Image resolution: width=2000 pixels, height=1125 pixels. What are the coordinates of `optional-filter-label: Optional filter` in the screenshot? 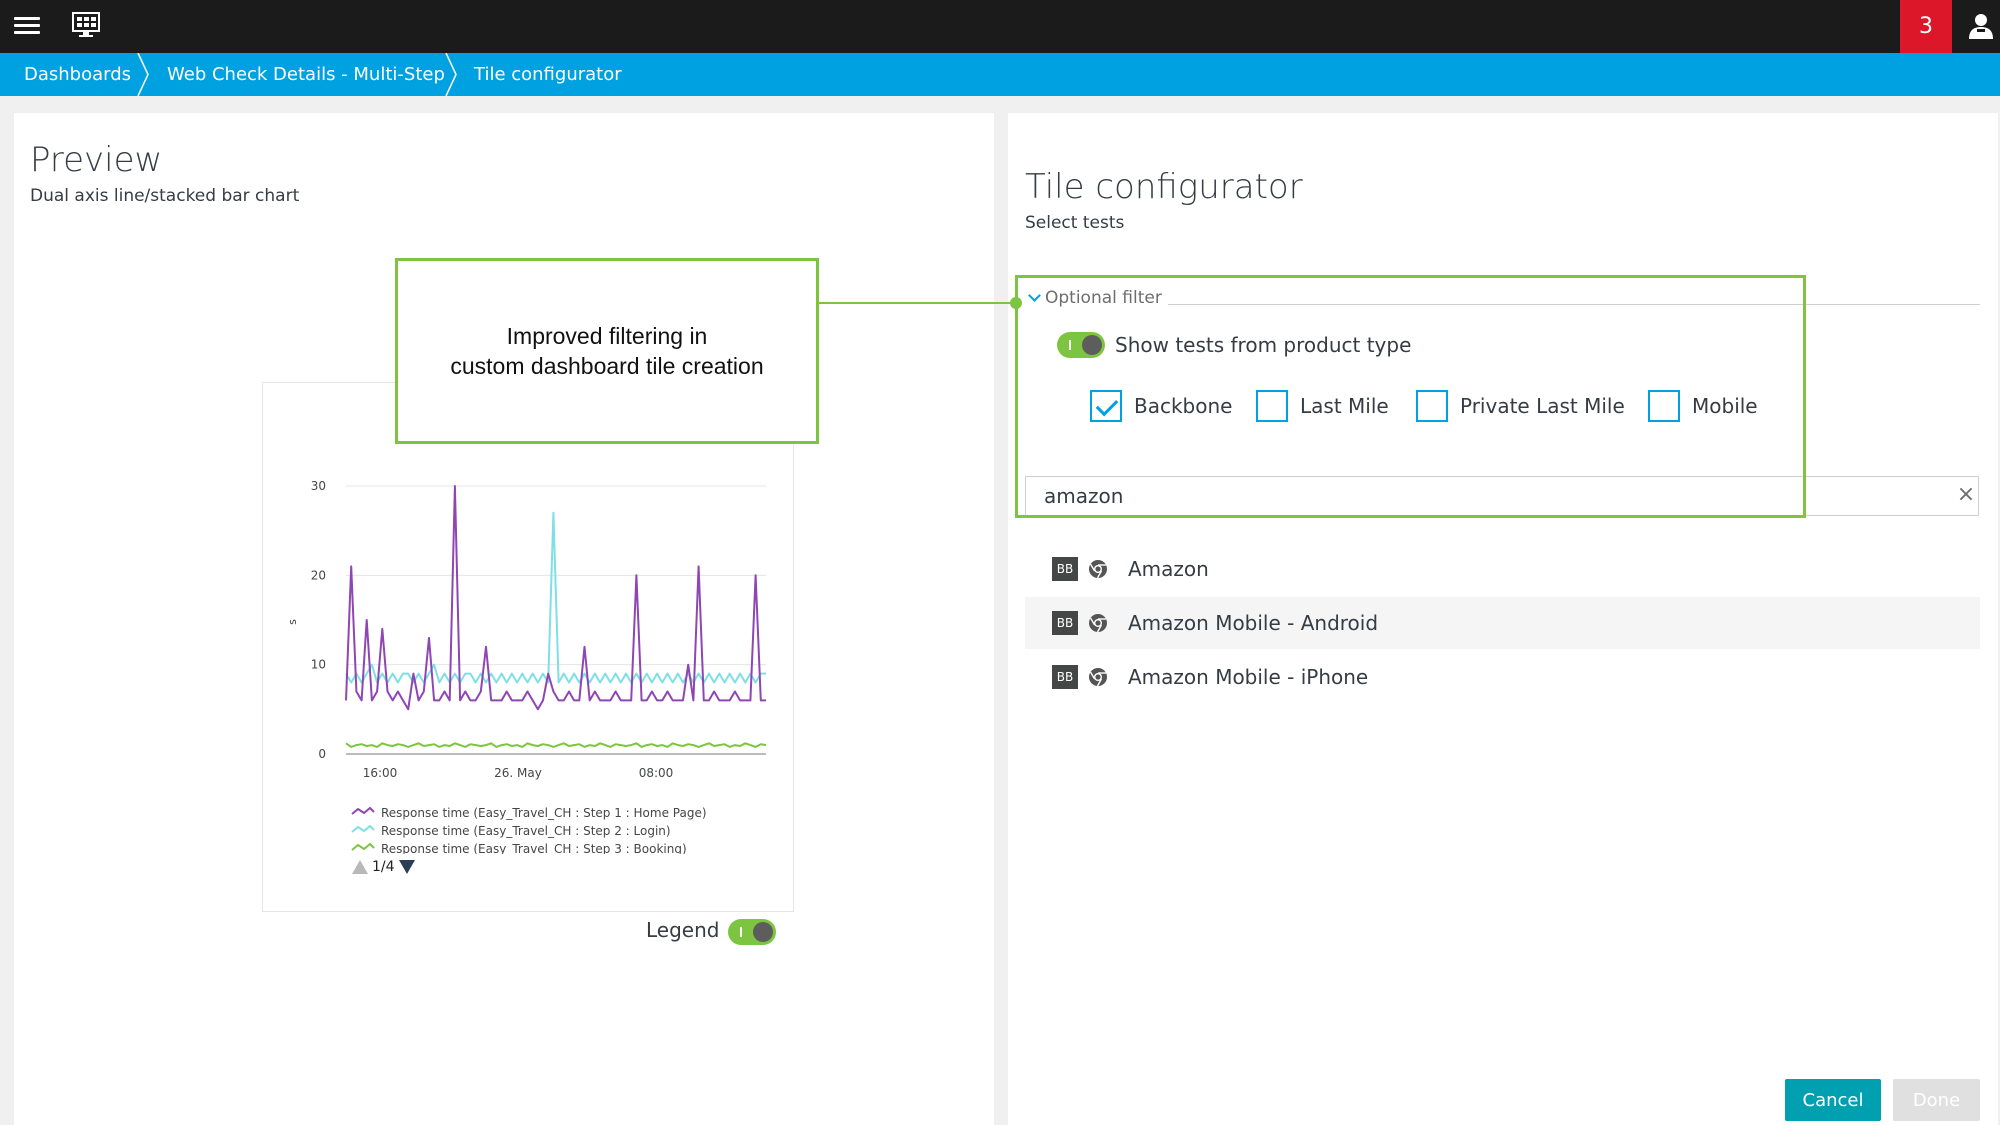 It's located at (1103, 298).